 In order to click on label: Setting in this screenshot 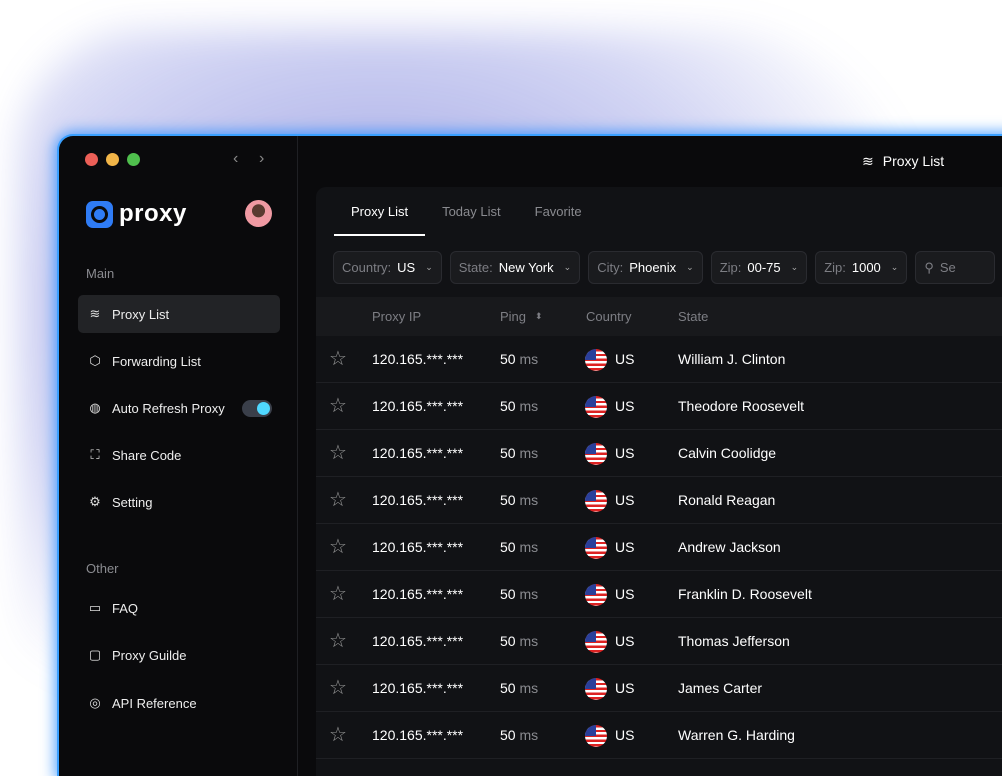, I will do `click(132, 502)`.